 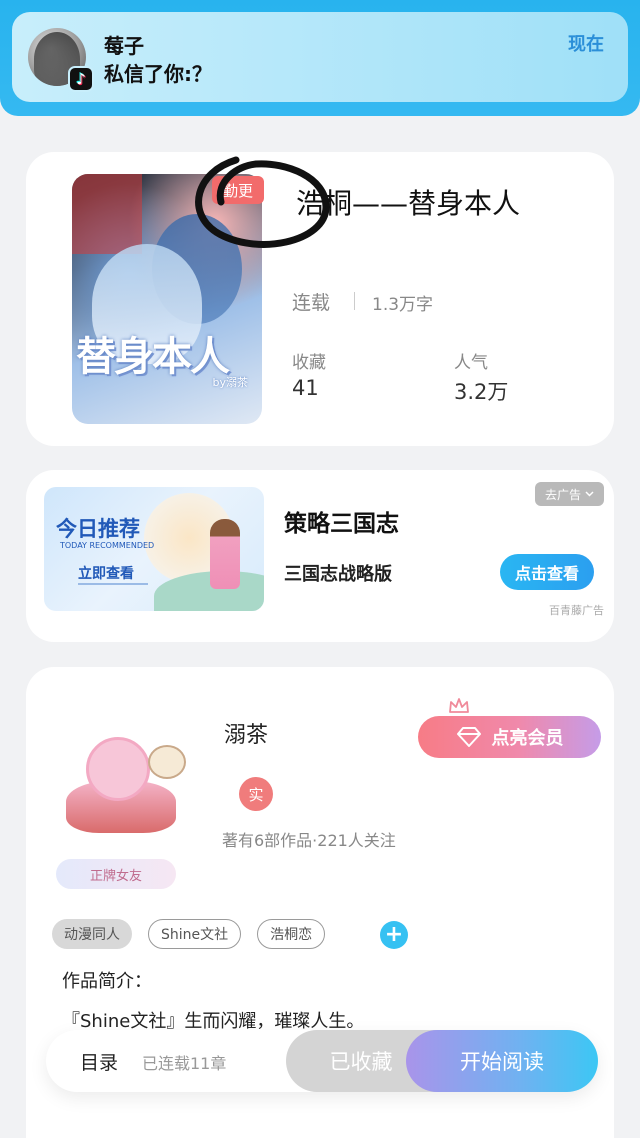 I want to click on notification-card: ♪ 莓子 私信了你:？ 现在, so click(x=320, y=57).